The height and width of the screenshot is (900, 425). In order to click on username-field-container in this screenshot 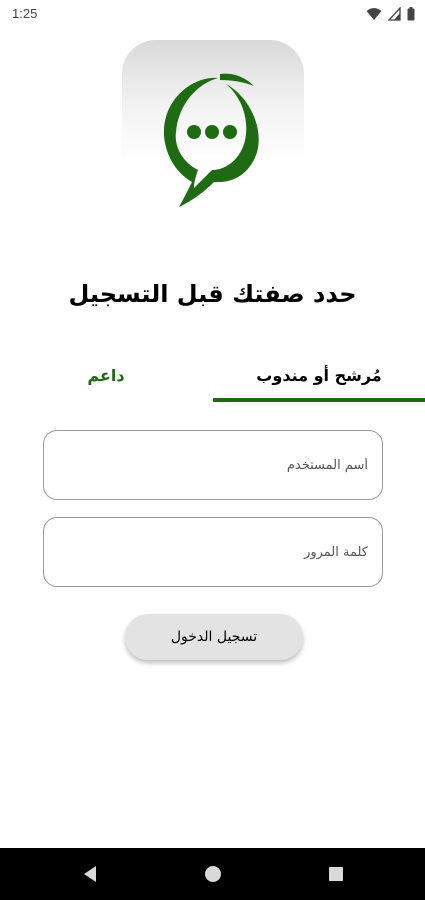, I will do `click(213, 465)`.